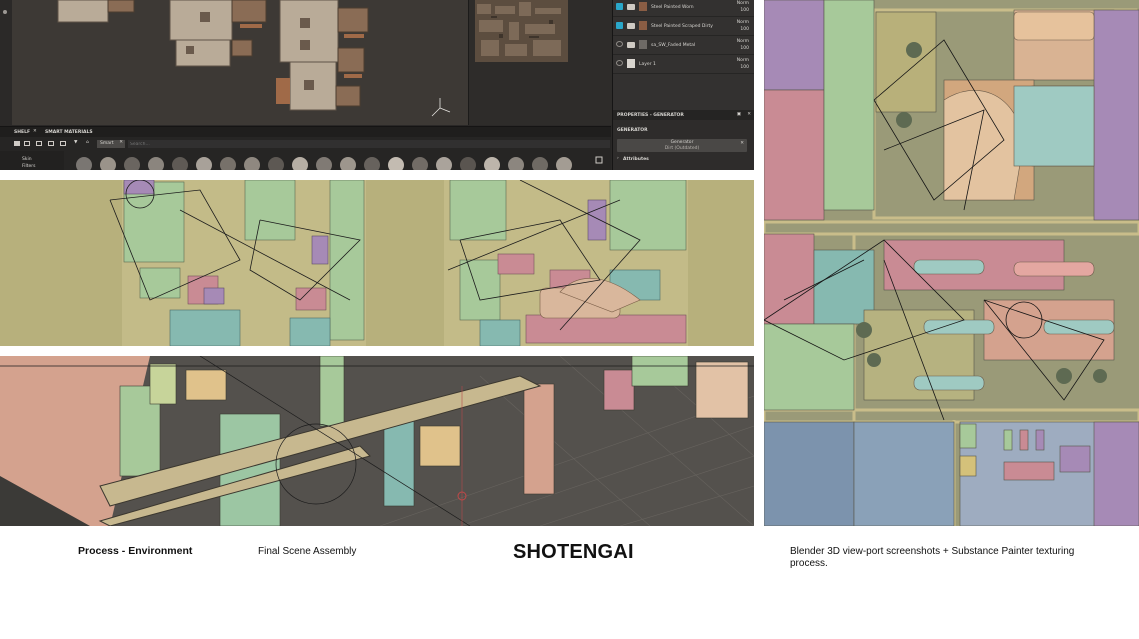  Describe the element at coordinates (337, 160) in the screenshot. I see `material-thumbnails` at that location.